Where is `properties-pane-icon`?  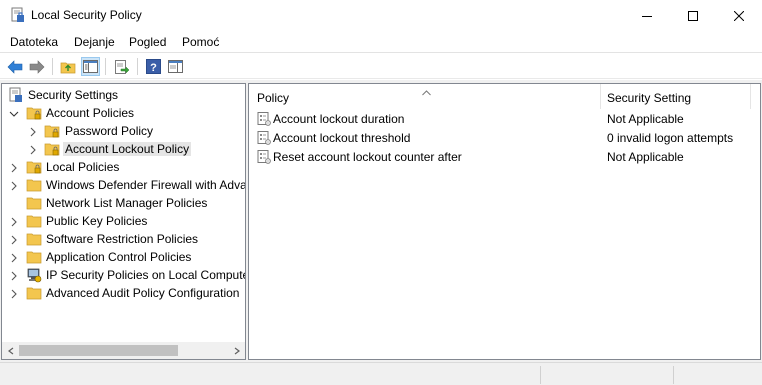
properties-pane-icon is located at coordinates (175, 66).